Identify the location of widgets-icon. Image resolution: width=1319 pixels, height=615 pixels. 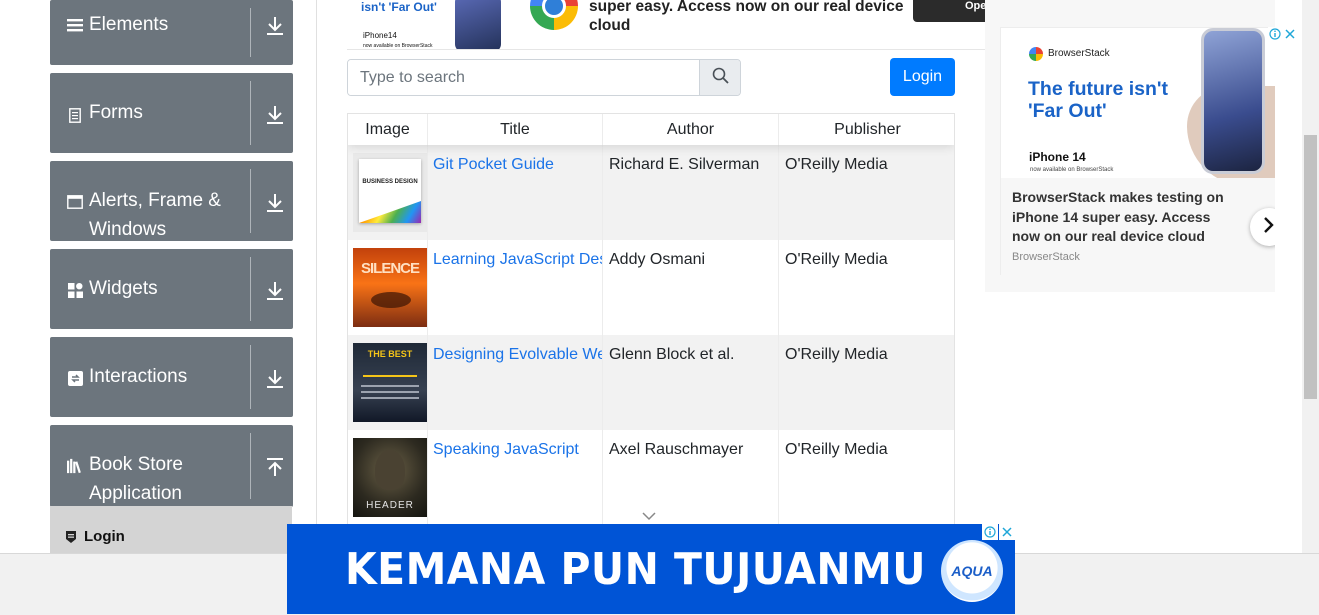
(75, 290).